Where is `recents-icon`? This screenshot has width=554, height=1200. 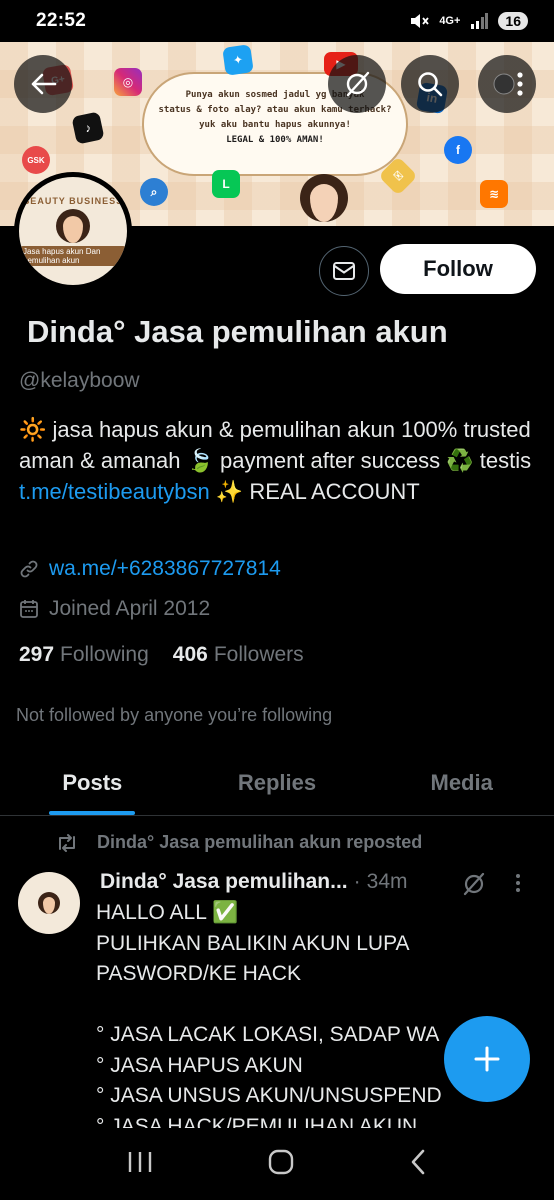 recents-icon is located at coordinates (140, 1161).